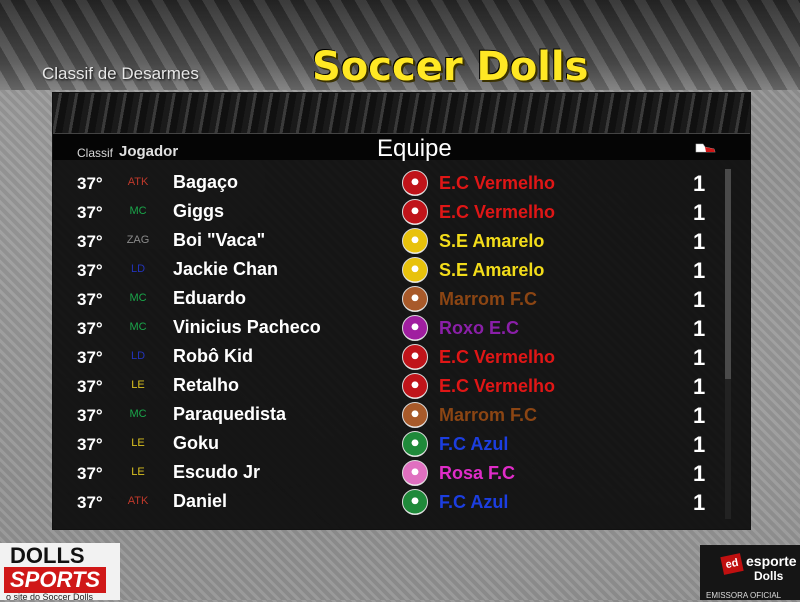 The image size is (800, 602). Describe the element at coordinates (744, 595) in the screenshot. I see `ed-tagline: EMISSORA OFICIAL` at that location.